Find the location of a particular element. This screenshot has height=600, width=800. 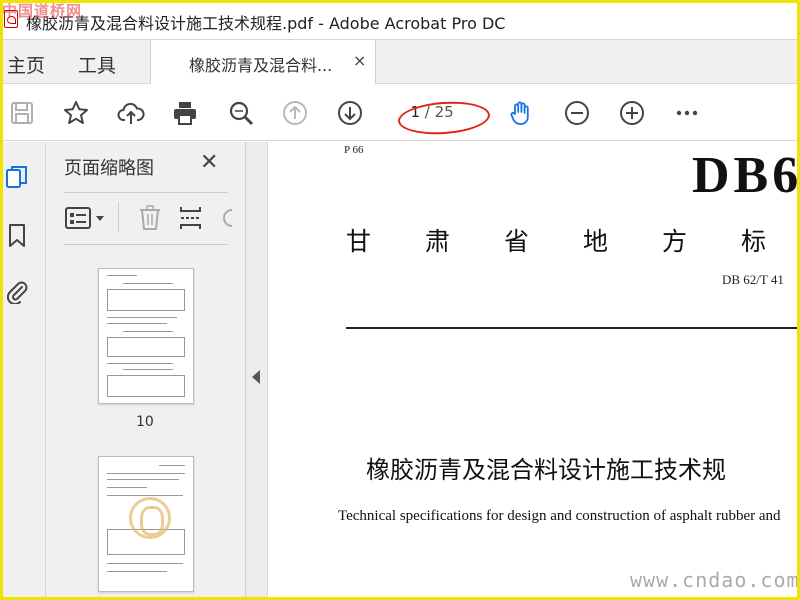

more-icon is located at coordinates (687, 113).